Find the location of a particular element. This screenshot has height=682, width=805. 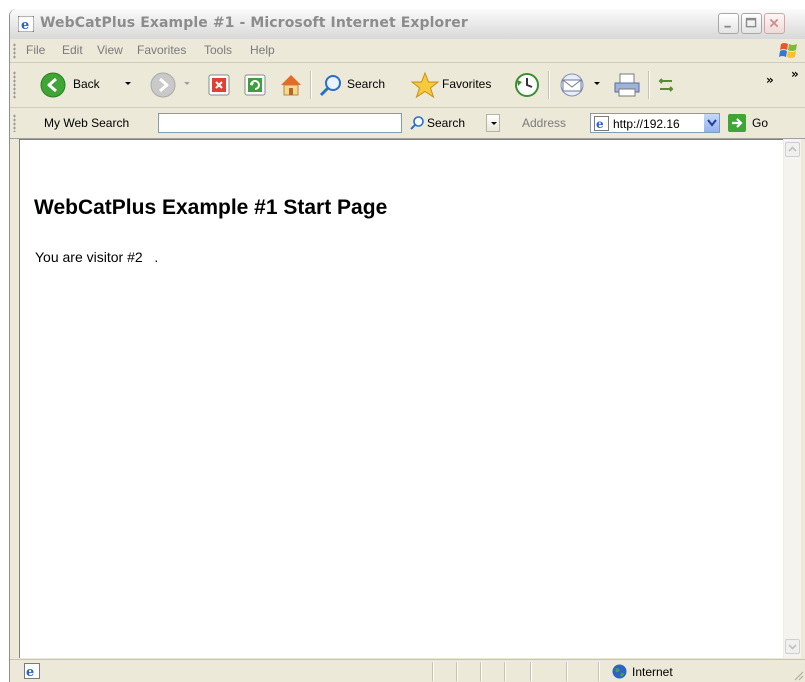

standard-toolbar: Back Search Favorites » » is located at coordinates (407, 85).